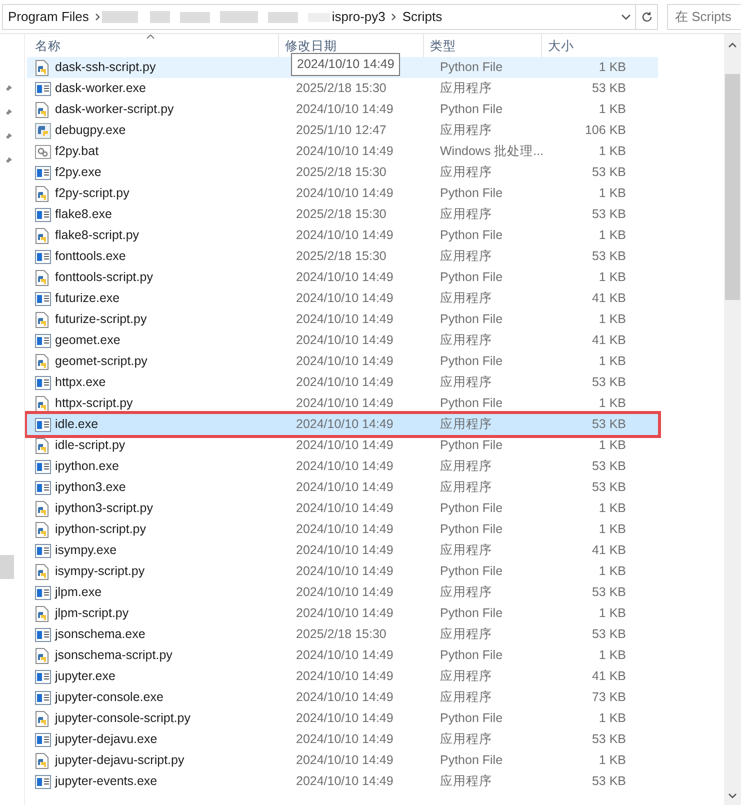 The height and width of the screenshot is (806, 741). I want to click on file-name: geomet.exe, so click(87, 340).